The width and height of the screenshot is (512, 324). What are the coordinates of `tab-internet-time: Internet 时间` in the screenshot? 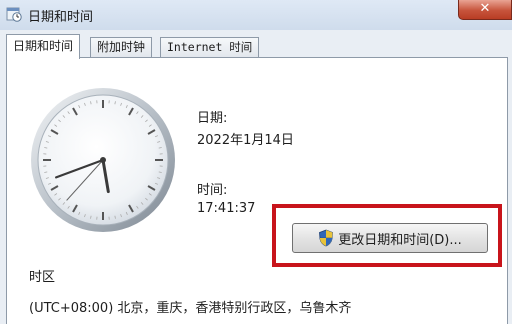 It's located at (210, 47).